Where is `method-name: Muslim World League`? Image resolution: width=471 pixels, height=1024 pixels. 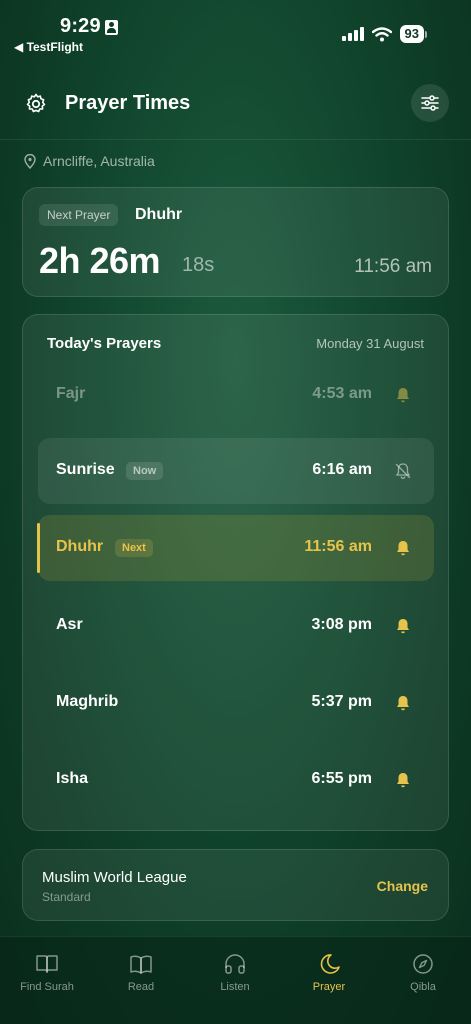
method-name: Muslim World League is located at coordinates (114, 877).